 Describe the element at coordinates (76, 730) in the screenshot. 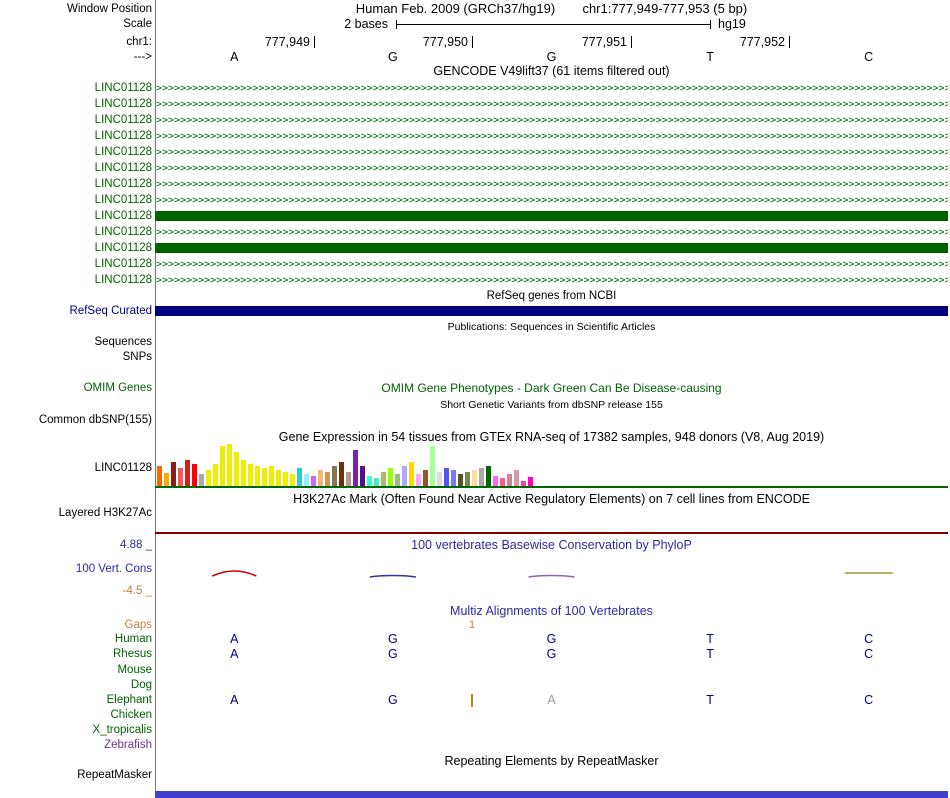

I see `species-label: X_tropicalis` at that location.